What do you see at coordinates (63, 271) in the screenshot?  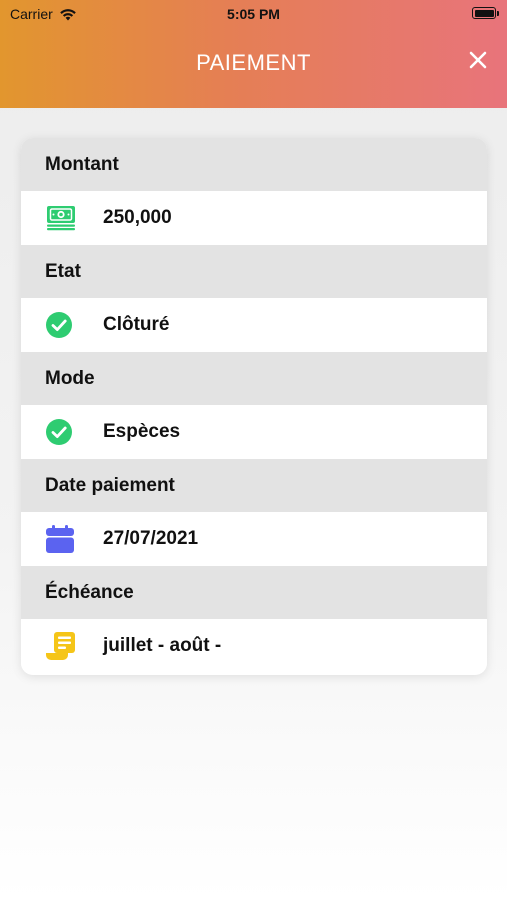 I see `section-label: Etat` at bounding box center [63, 271].